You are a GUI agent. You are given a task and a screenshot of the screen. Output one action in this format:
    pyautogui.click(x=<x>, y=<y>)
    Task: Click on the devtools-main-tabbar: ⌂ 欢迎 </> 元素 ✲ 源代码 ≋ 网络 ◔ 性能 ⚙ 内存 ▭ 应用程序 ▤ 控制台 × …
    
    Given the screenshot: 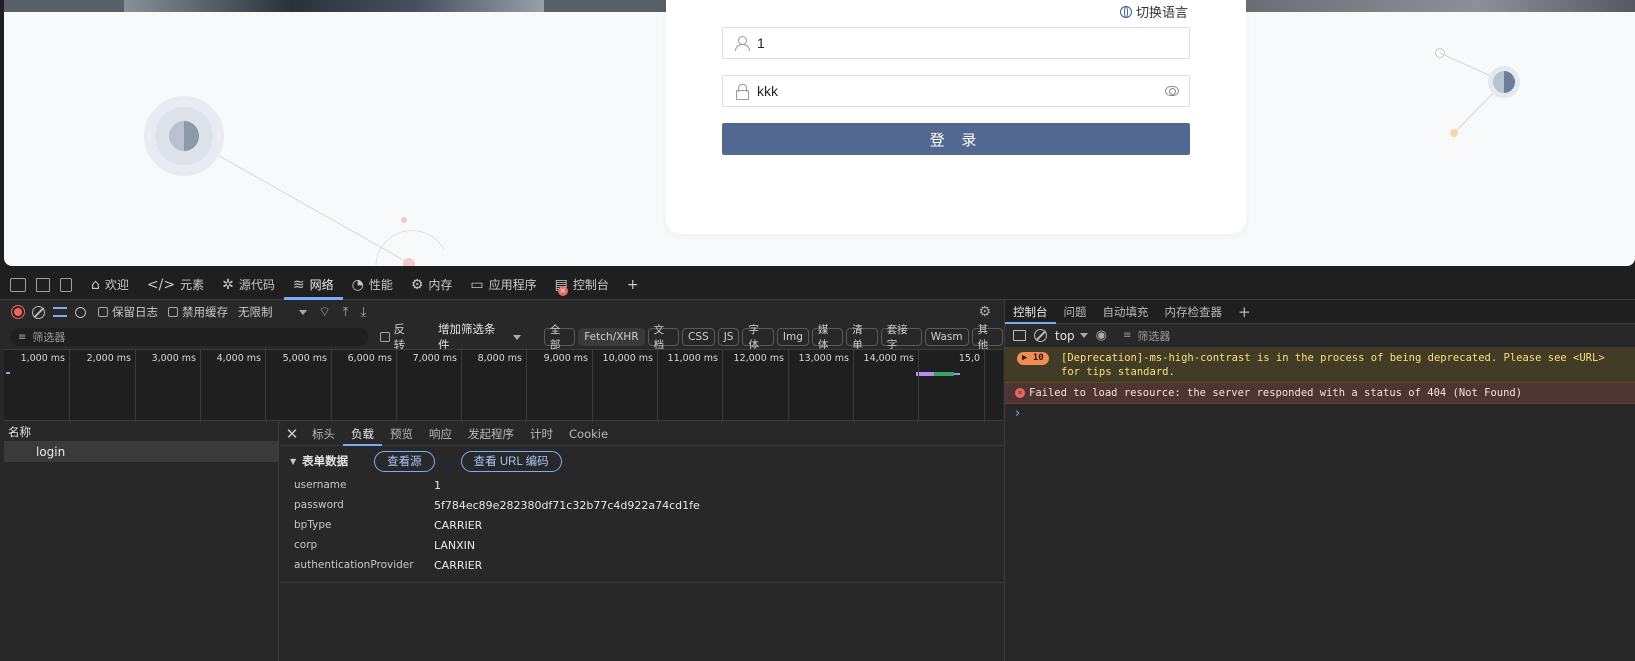 What is the action you would take?
    pyautogui.click(x=817, y=285)
    